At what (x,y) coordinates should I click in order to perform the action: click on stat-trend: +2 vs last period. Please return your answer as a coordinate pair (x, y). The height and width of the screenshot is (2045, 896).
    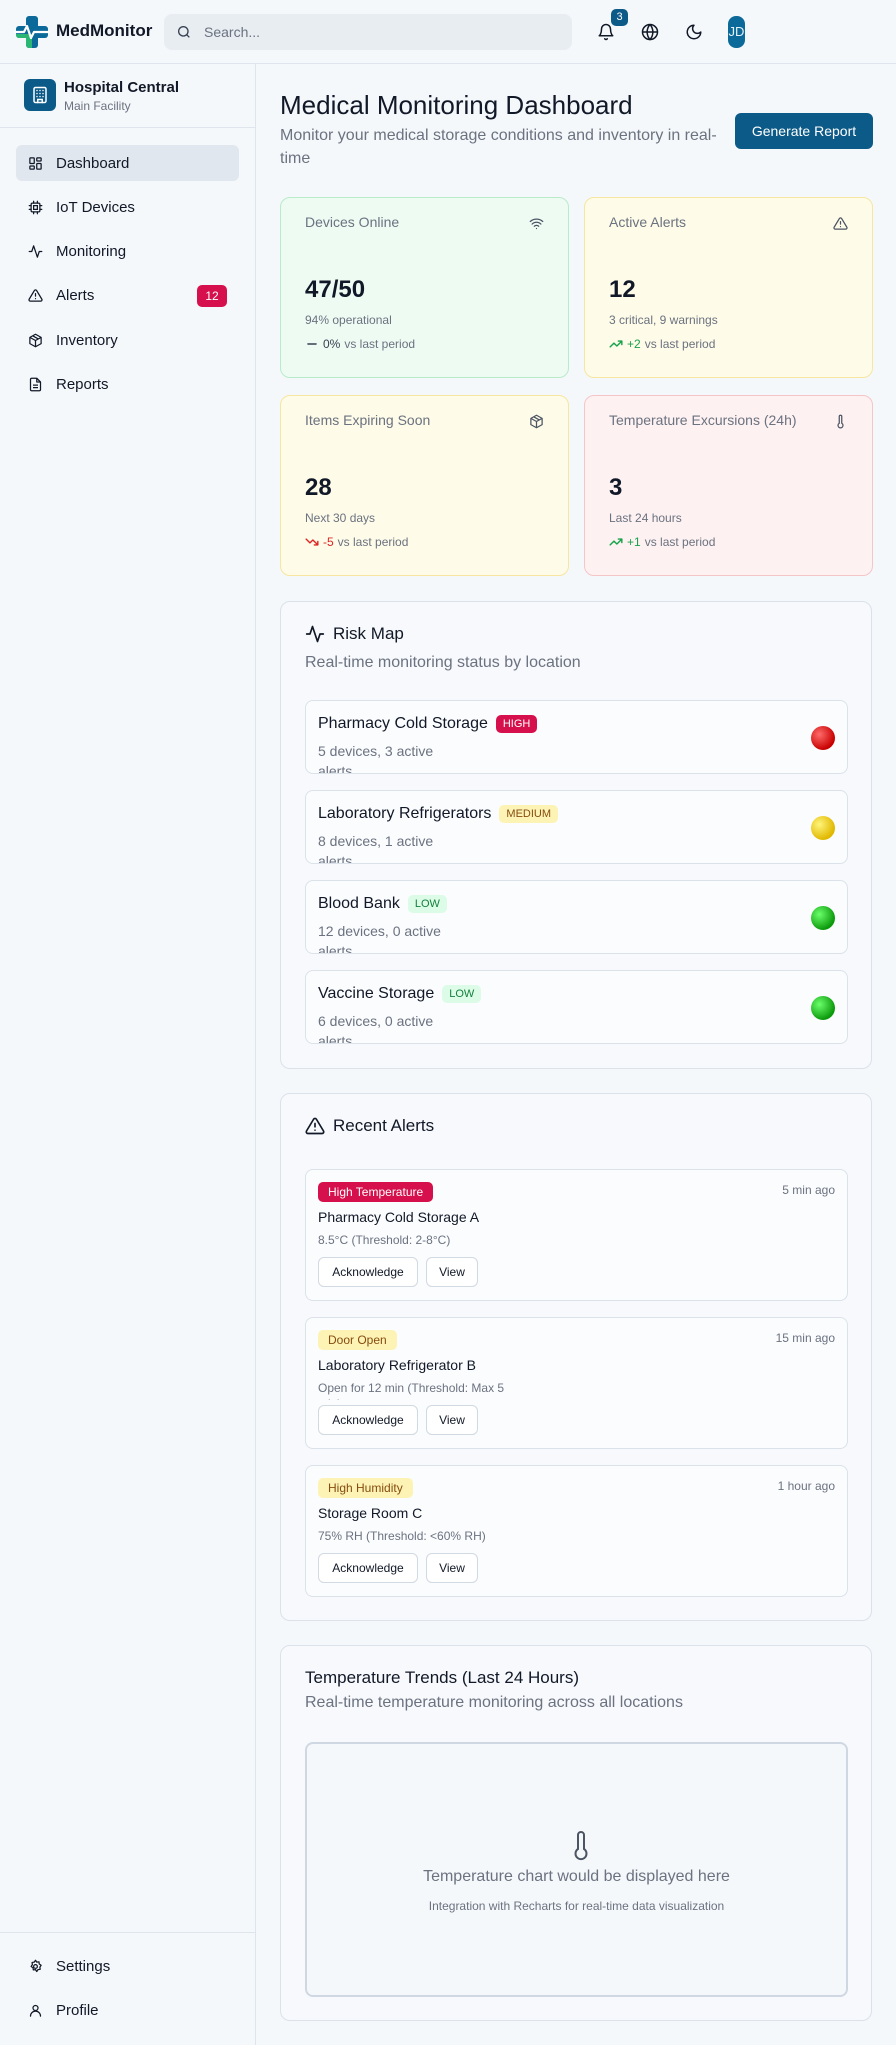
    Looking at the image, I should click on (662, 344).